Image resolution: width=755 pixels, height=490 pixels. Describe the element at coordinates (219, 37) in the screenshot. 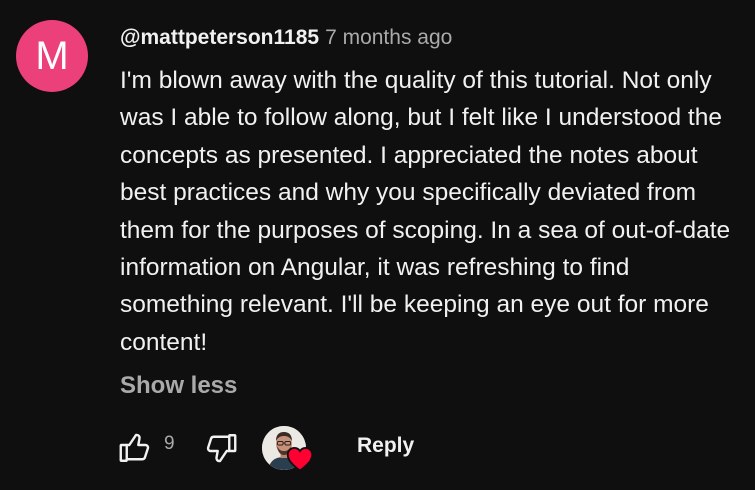

I see `author-name: @mattpeterson1185` at that location.